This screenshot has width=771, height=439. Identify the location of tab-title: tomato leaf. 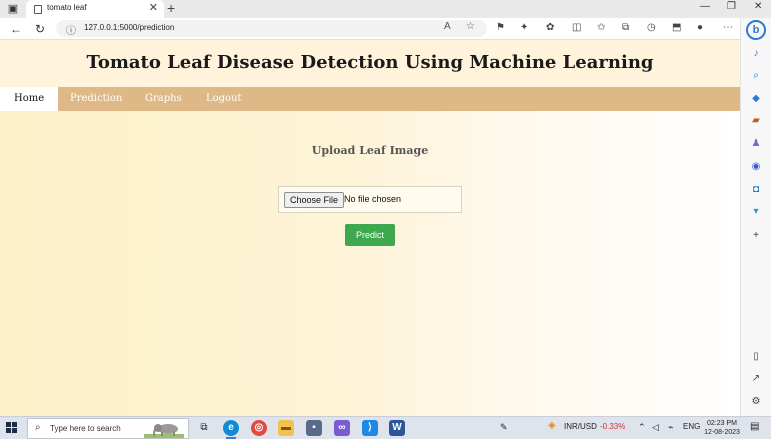
(67, 7).